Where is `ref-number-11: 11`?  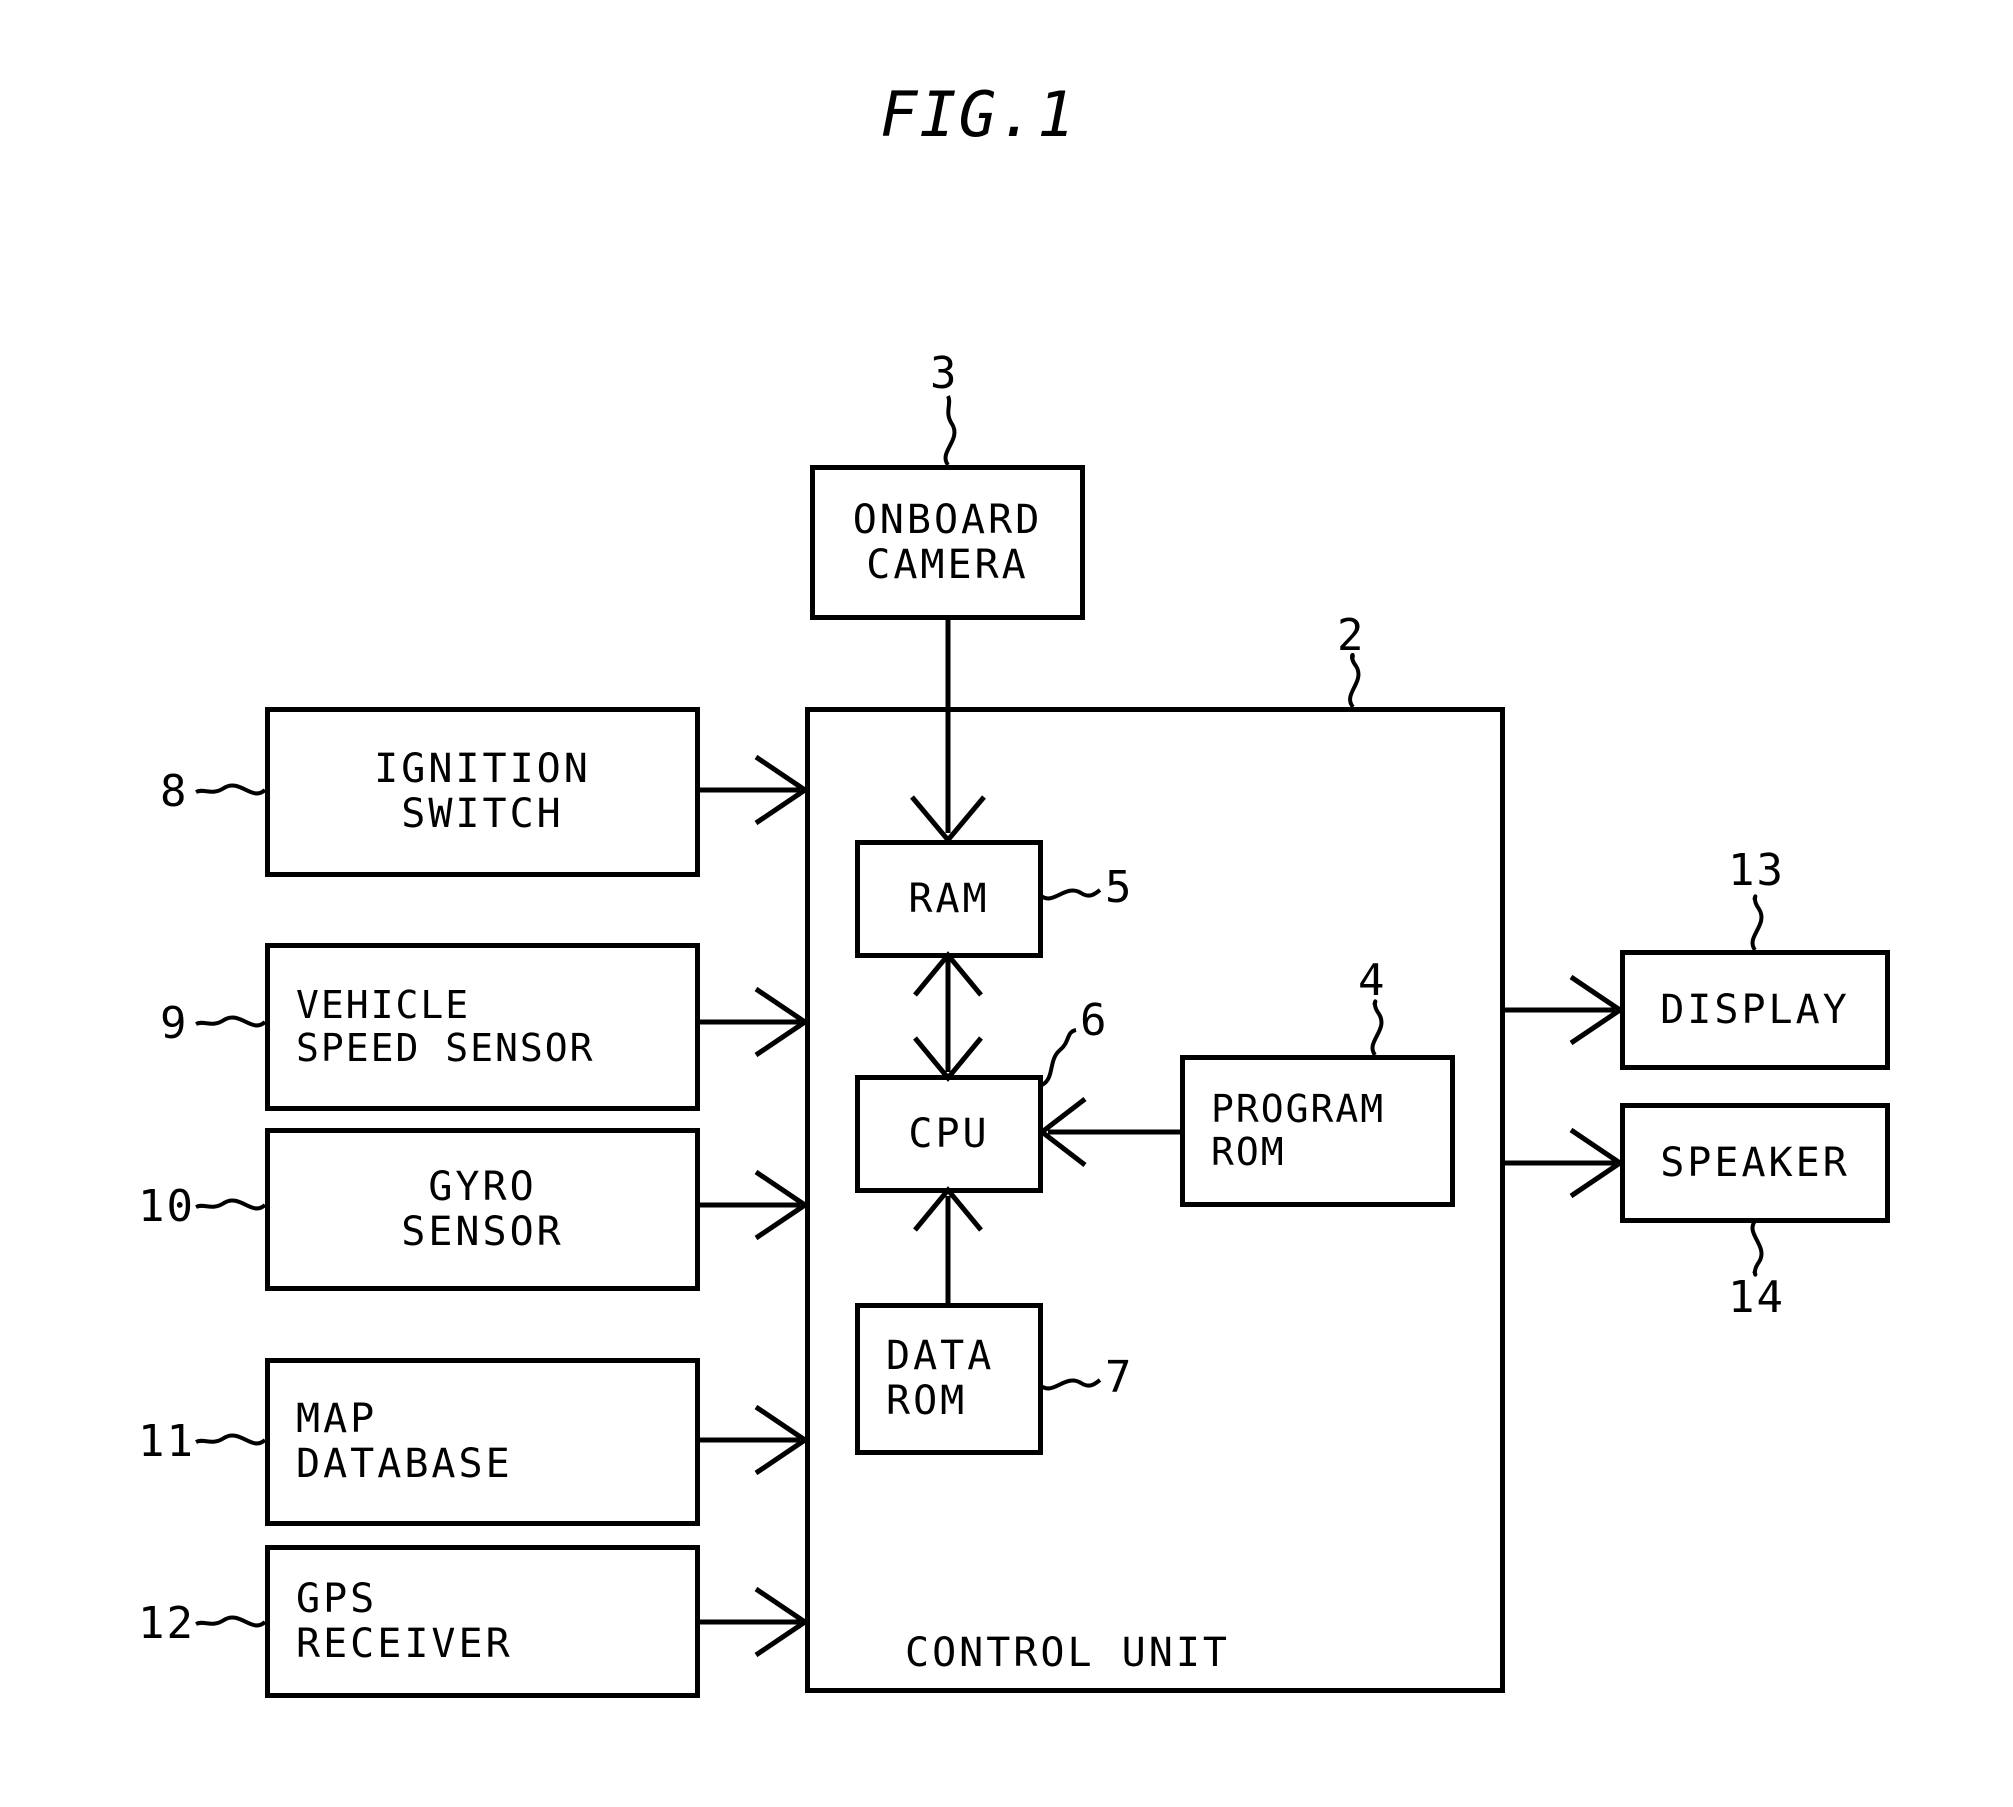
ref-number-11: 11 is located at coordinates (166, 1441).